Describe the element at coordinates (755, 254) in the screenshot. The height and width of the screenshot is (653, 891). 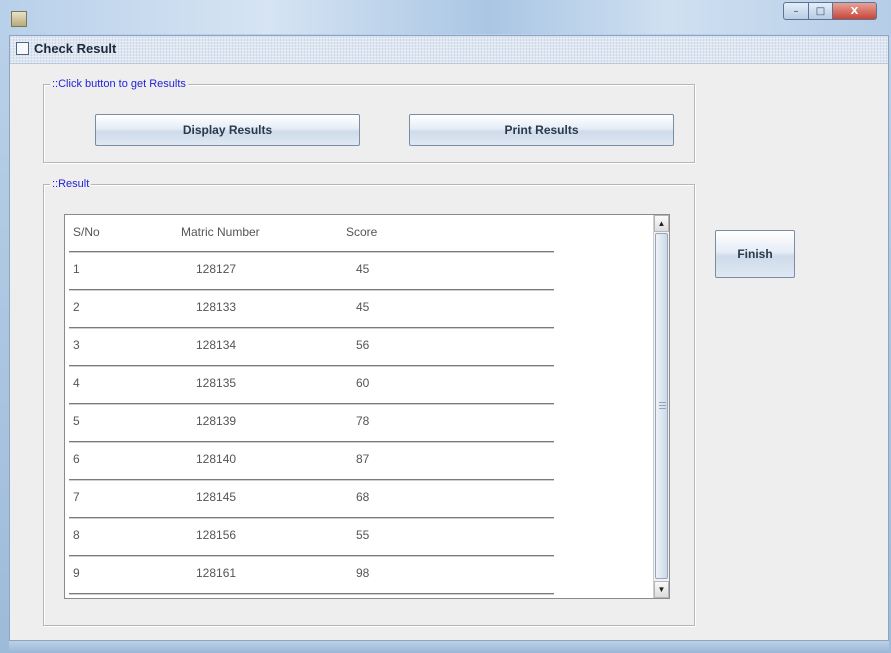
I see `finish-button: Finish` at that location.